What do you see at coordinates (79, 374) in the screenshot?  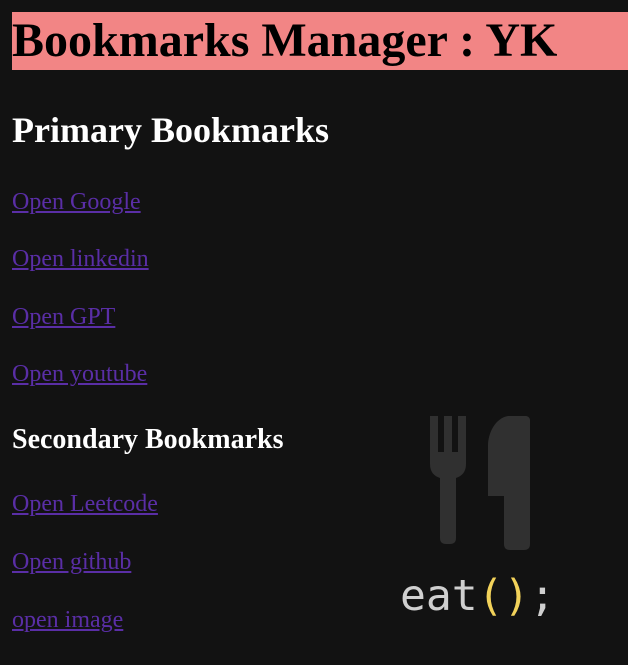 I see `link-open-youtube: Open youtube` at bounding box center [79, 374].